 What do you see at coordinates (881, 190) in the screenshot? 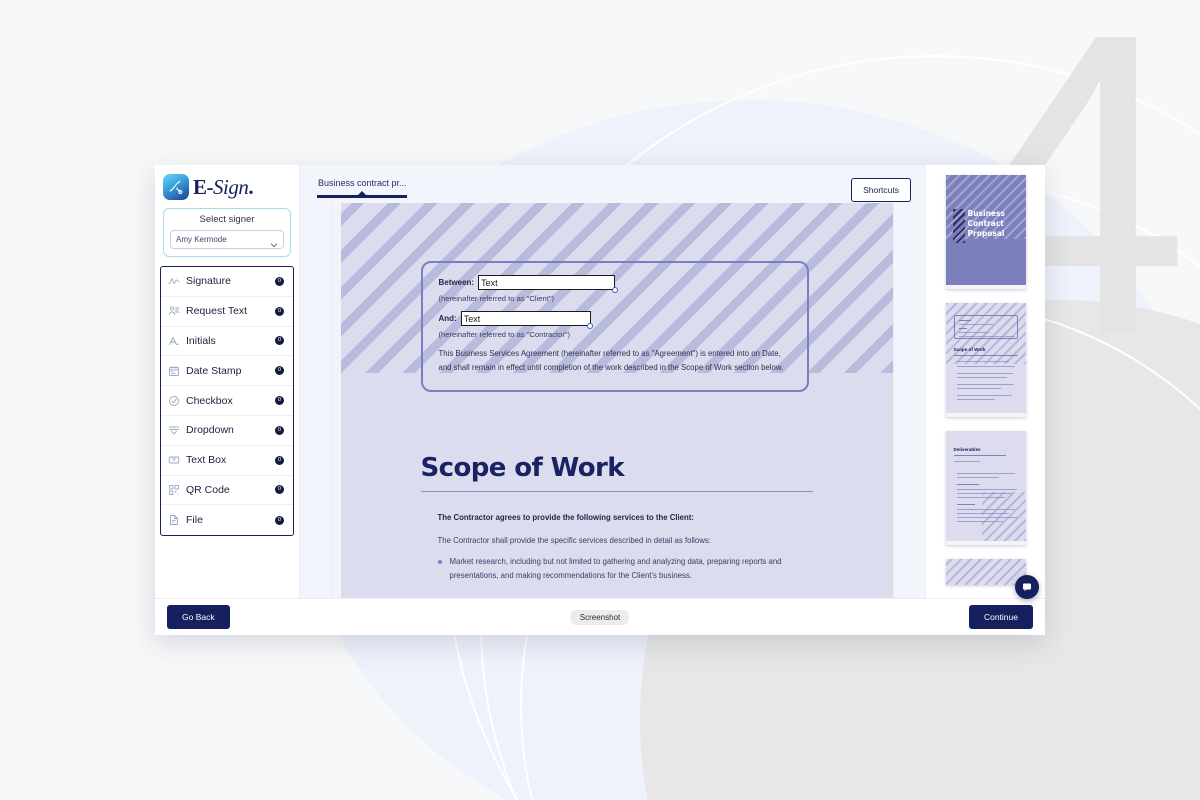
I see `shortcuts-button: Shortcuts` at bounding box center [881, 190].